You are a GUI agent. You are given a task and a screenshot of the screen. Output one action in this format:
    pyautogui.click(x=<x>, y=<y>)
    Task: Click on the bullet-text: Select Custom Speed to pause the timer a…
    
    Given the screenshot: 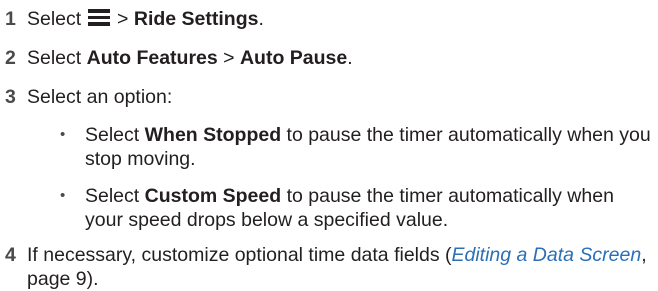 What is the action you would take?
    pyautogui.click(x=369, y=208)
    